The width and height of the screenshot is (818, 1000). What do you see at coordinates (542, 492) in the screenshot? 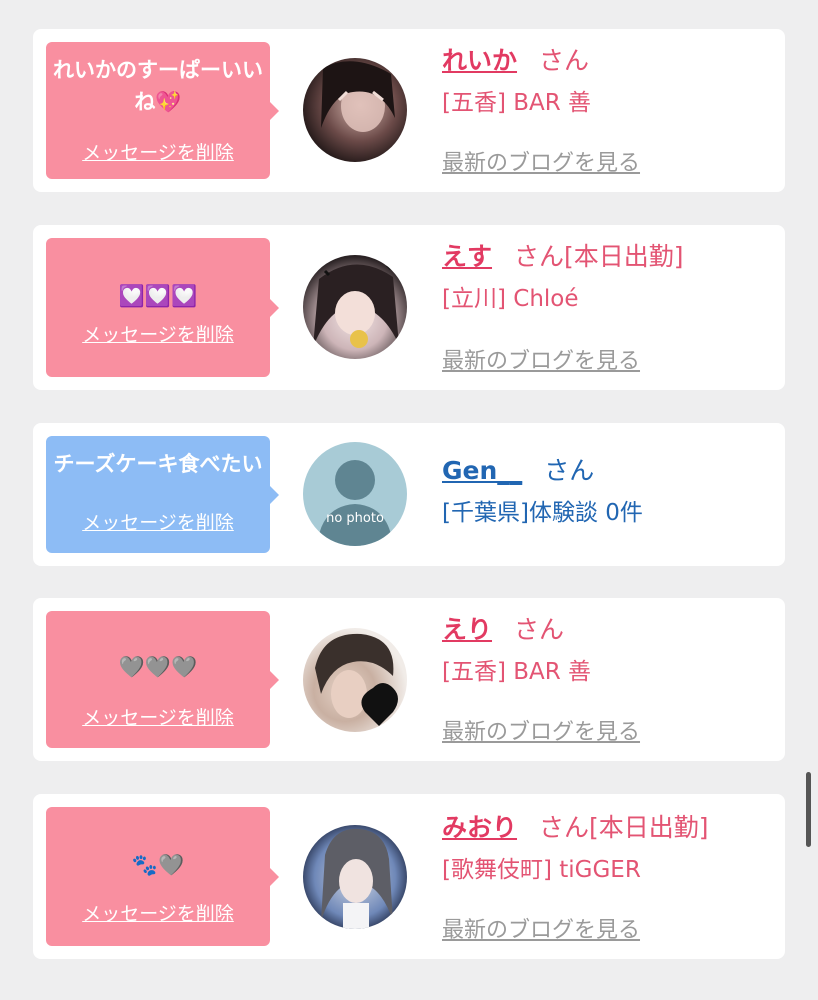
I see `user-info: Gen__ さん [千葉県]体験談 0件` at bounding box center [542, 492].